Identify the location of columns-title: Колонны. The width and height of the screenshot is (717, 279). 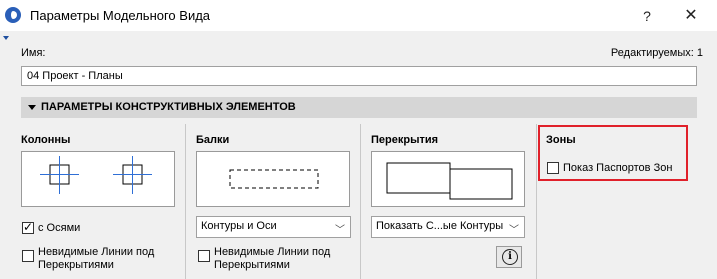
(46, 140).